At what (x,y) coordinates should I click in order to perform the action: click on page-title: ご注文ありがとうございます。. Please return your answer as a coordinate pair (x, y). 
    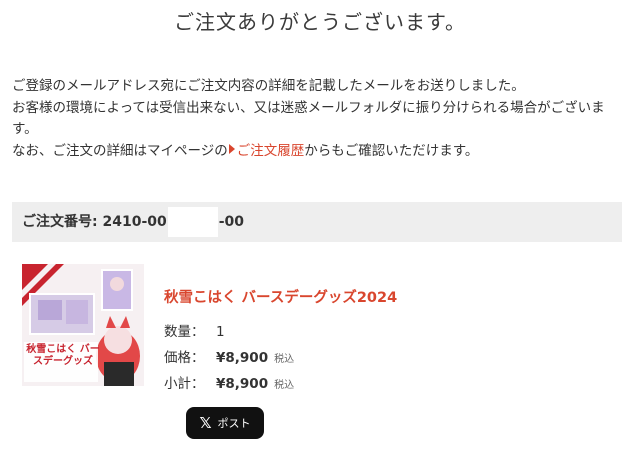
    Looking at the image, I should click on (320, 22).